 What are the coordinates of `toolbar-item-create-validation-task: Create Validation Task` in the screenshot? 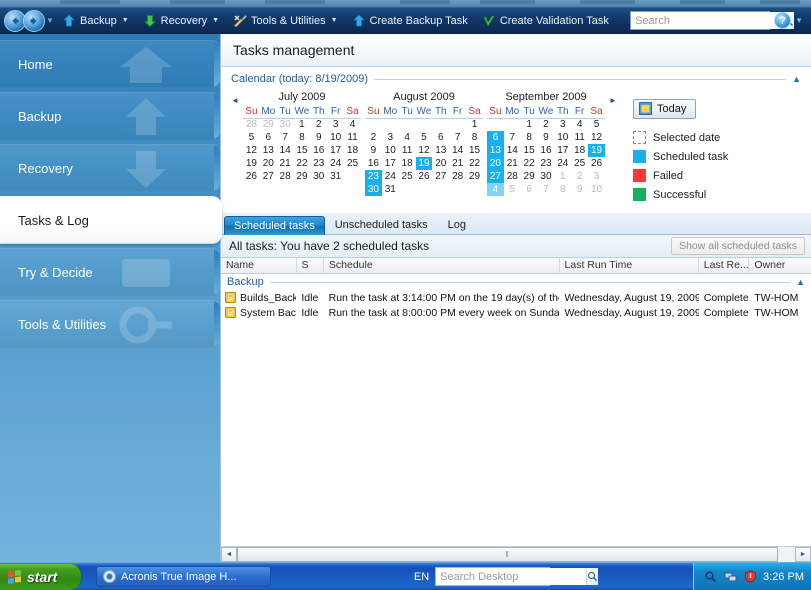 It's located at (545, 21).